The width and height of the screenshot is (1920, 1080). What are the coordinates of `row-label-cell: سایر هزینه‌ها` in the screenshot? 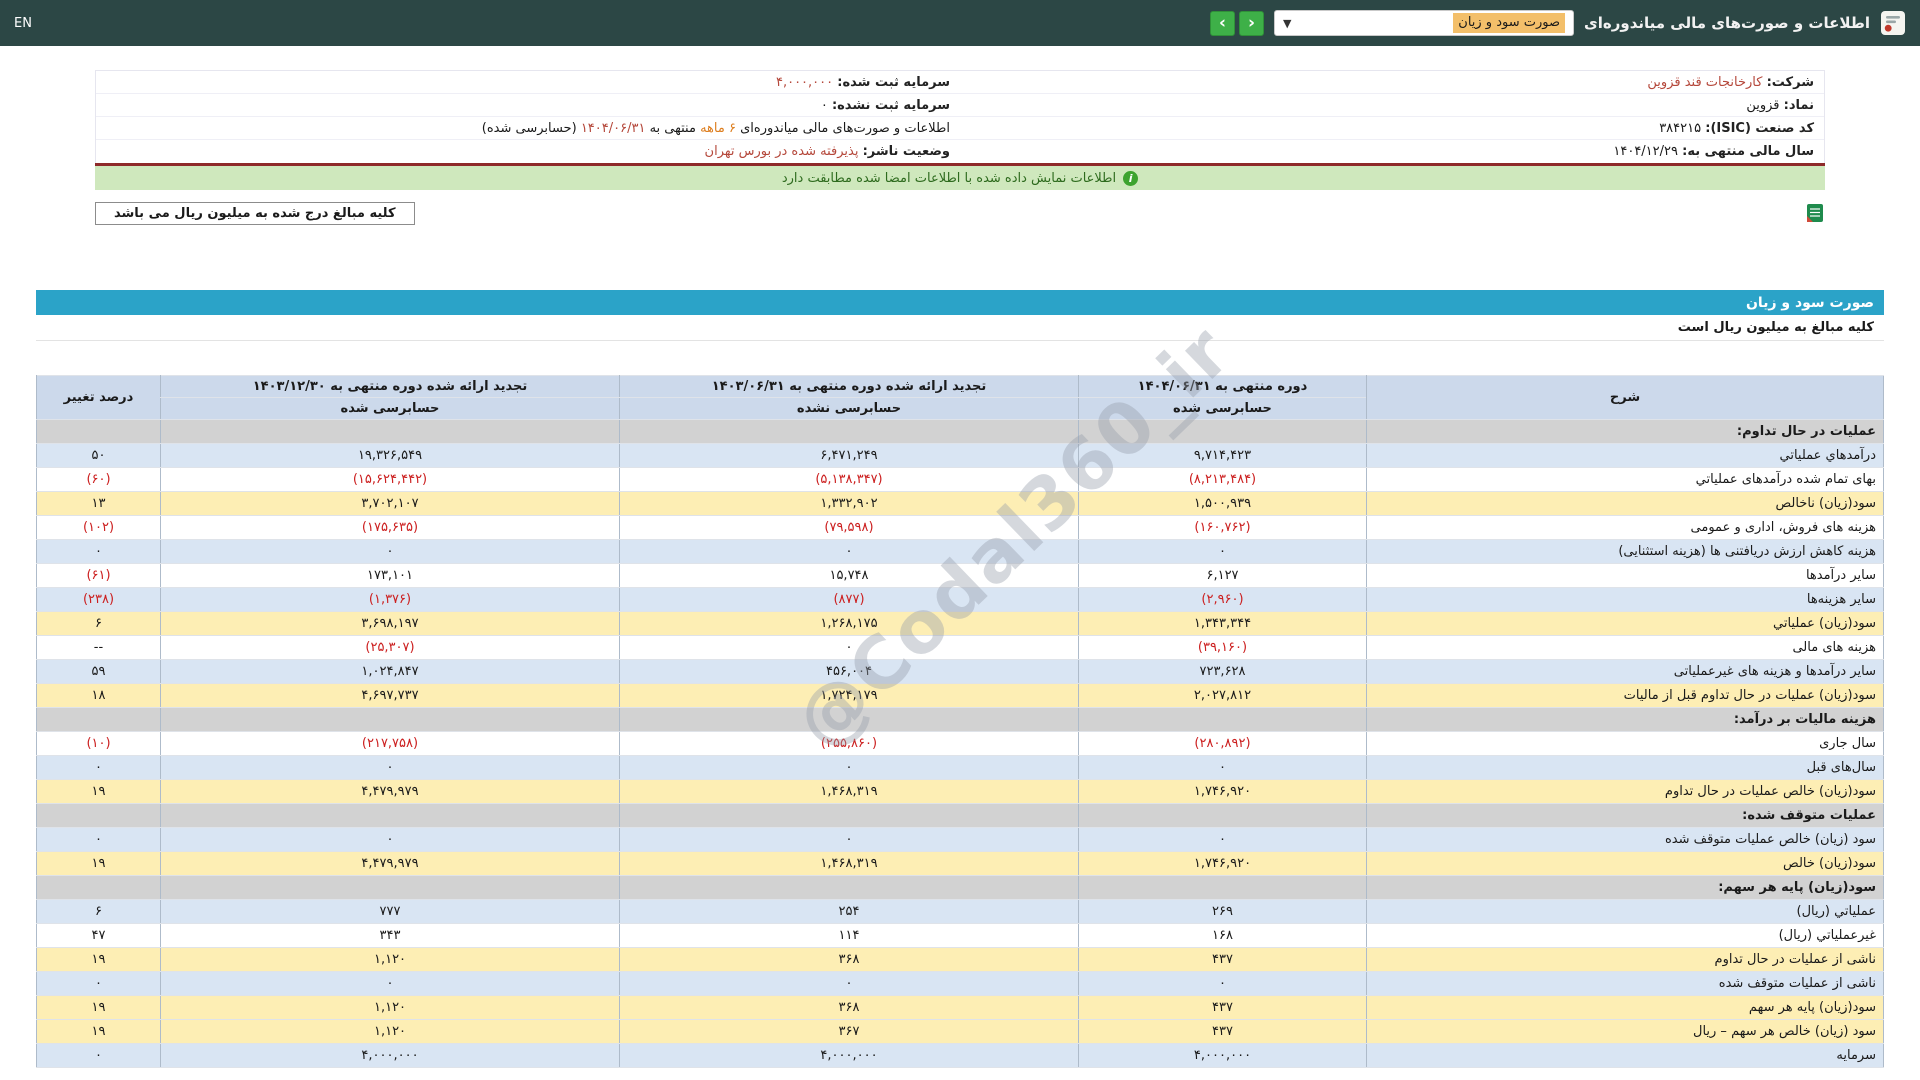 It's located at (1625, 599).